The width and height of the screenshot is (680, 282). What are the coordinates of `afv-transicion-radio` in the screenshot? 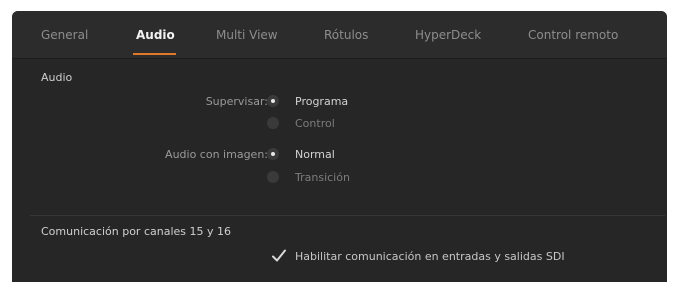 It's located at (273, 177).